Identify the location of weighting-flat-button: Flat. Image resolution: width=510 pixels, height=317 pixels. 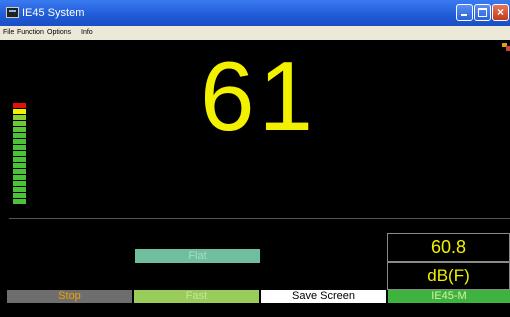
(197, 256).